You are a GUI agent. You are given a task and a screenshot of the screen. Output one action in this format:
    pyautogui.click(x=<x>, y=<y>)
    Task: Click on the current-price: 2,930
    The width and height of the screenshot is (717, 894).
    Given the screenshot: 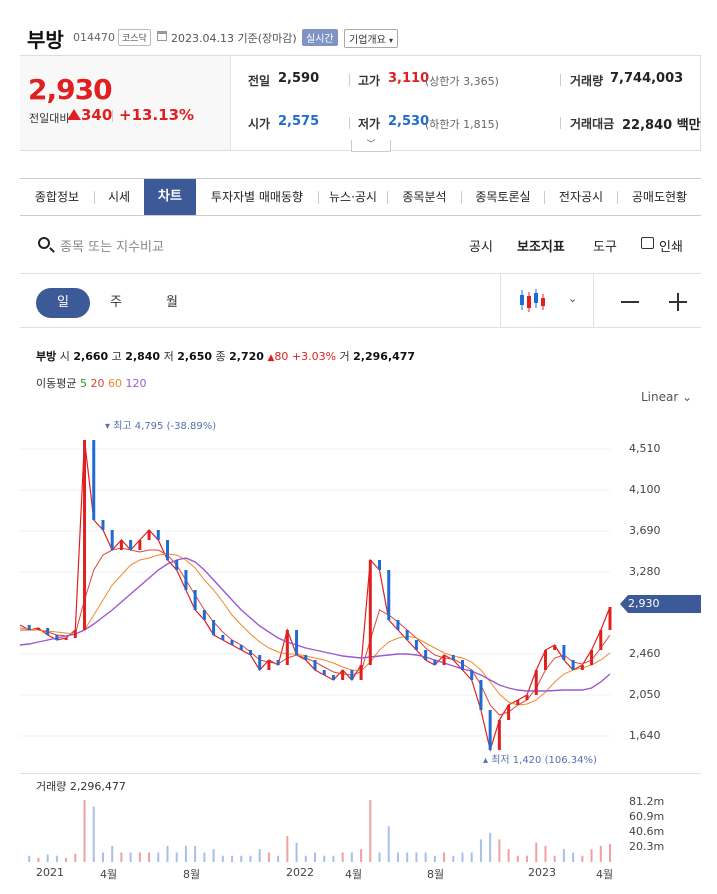 What is the action you would take?
    pyautogui.click(x=70, y=89)
    